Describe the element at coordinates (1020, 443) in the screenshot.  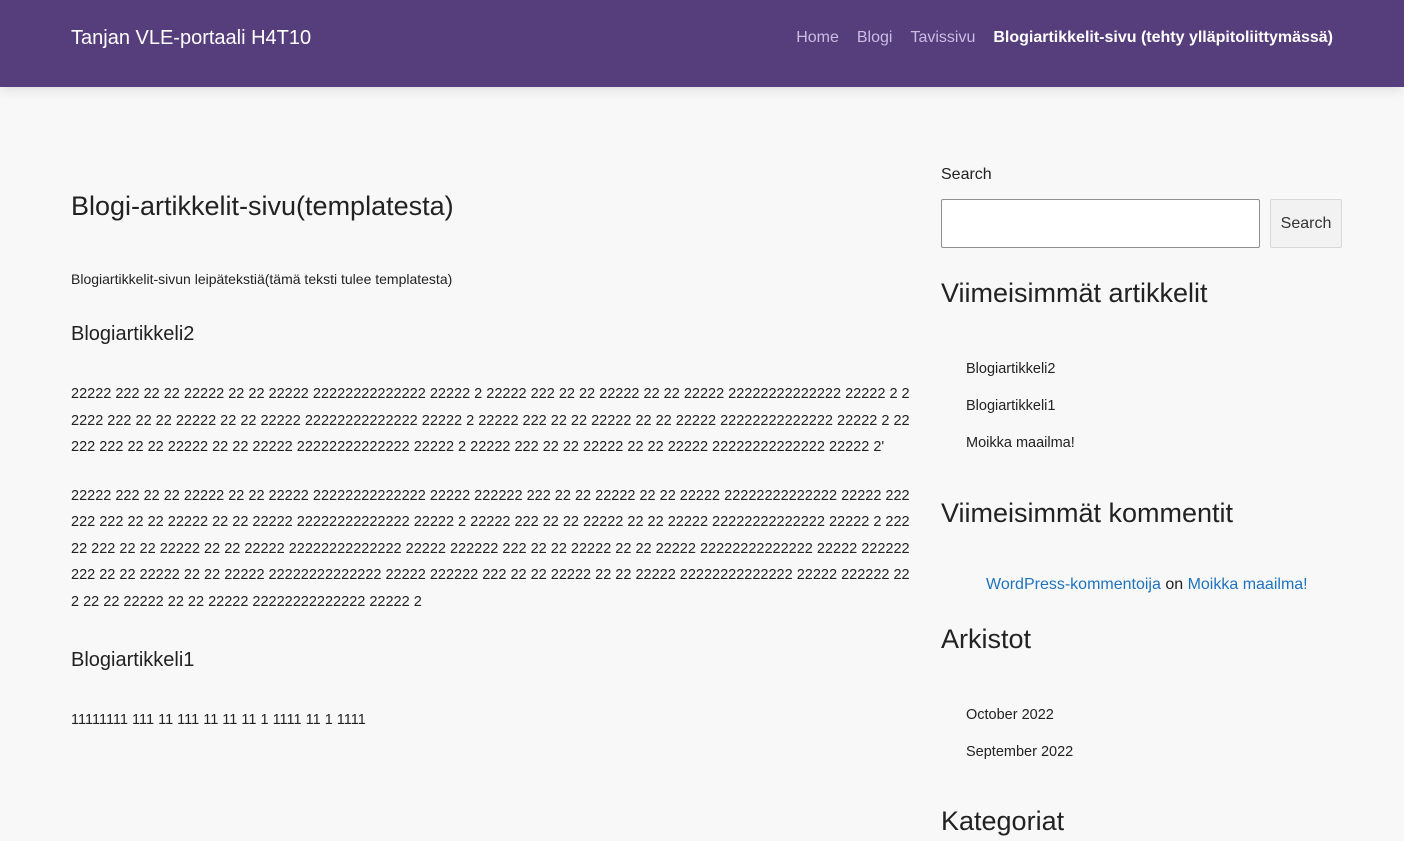
I see `recent-post-link: Moikka maailma!` at that location.